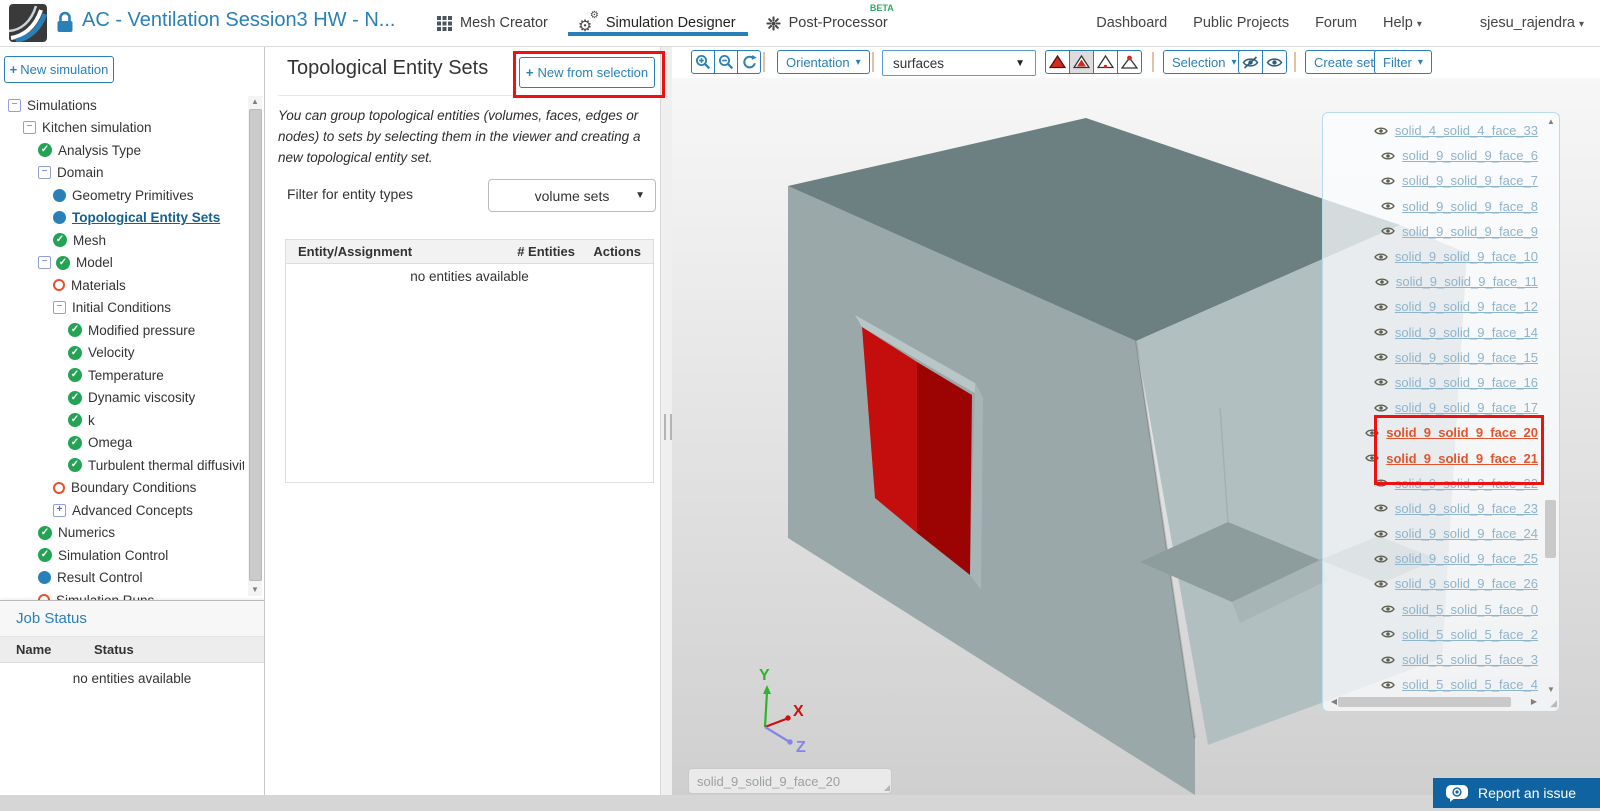  I want to click on face-link: solid_9_solid_9_face_20, so click(1462, 432).